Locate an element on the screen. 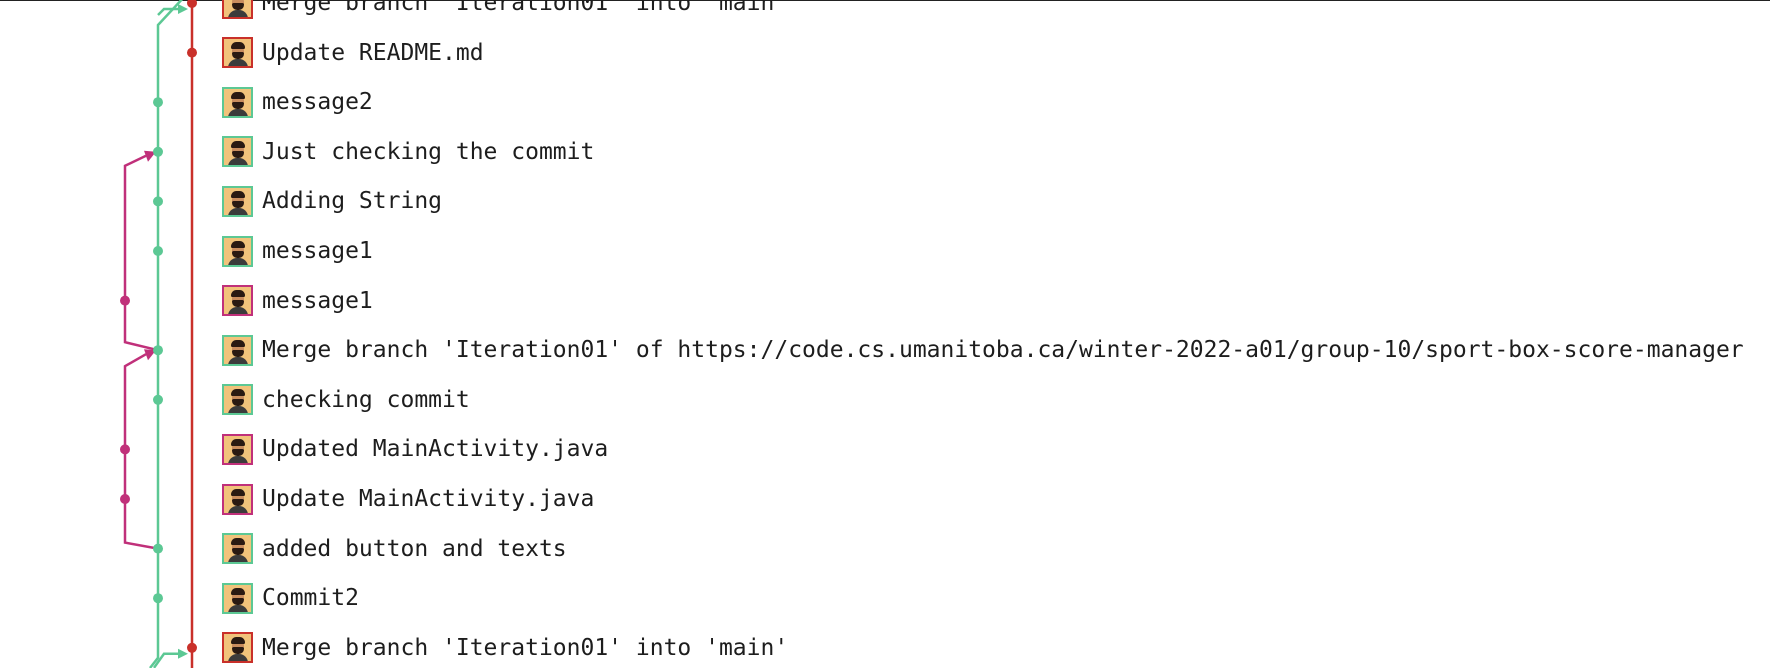  commit-message: Commit2 is located at coordinates (310, 598).